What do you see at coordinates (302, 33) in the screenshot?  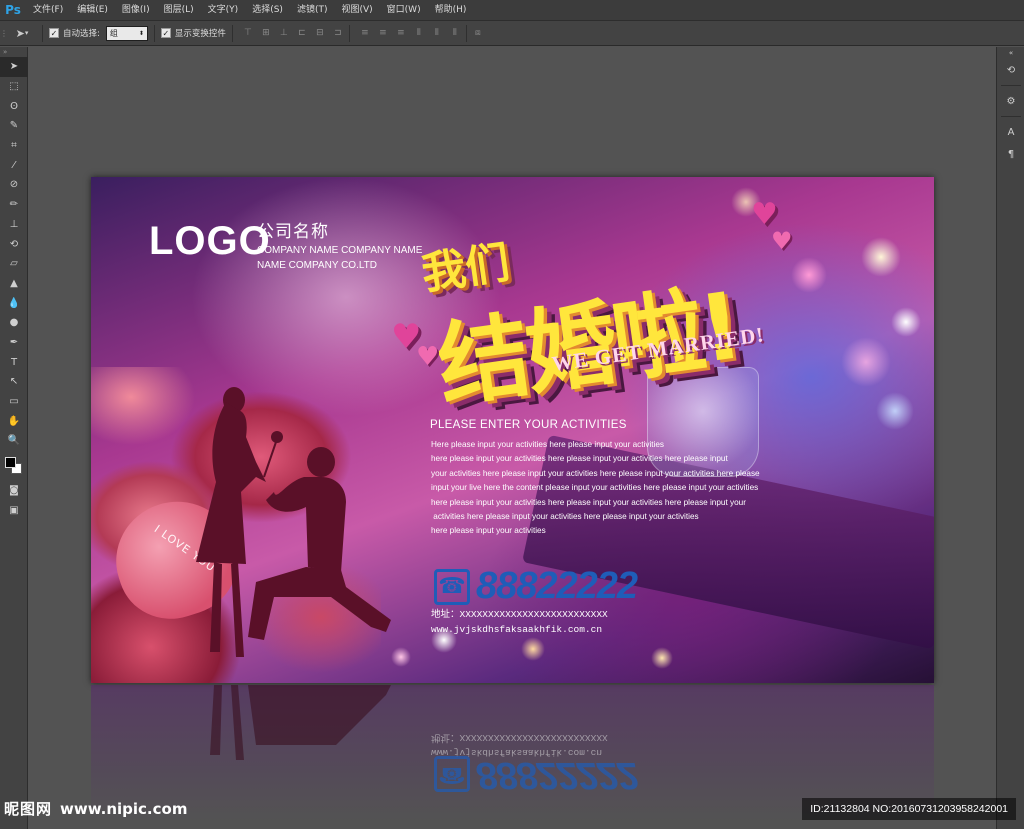 I see `align-left-icon: ⊏` at bounding box center [302, 33].